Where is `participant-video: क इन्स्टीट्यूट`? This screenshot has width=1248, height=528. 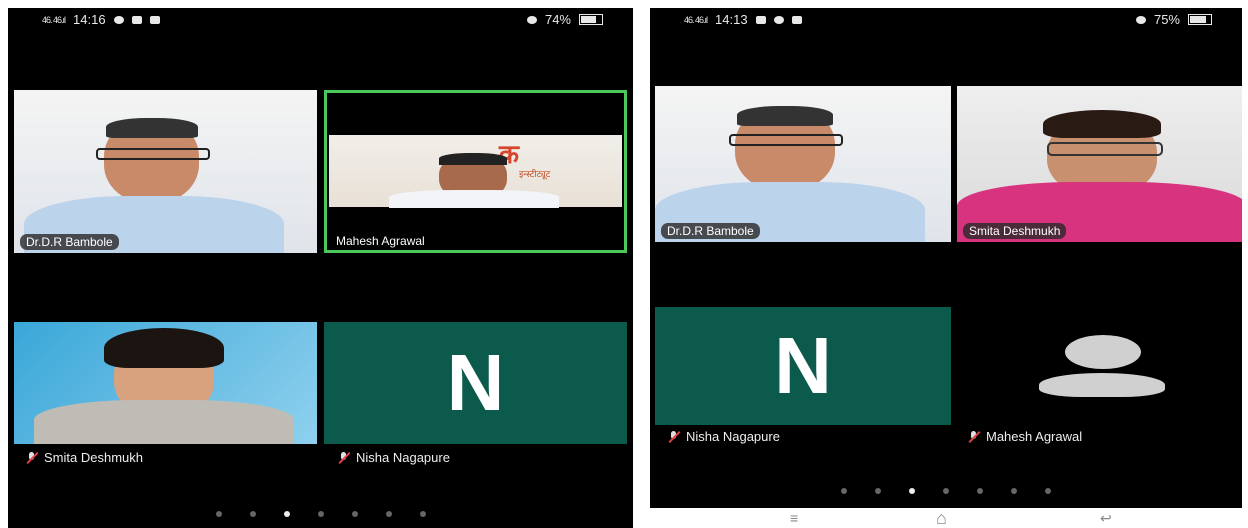 participant-video: क इन्स्टीट्यूट is located at coordinates (475, 171).